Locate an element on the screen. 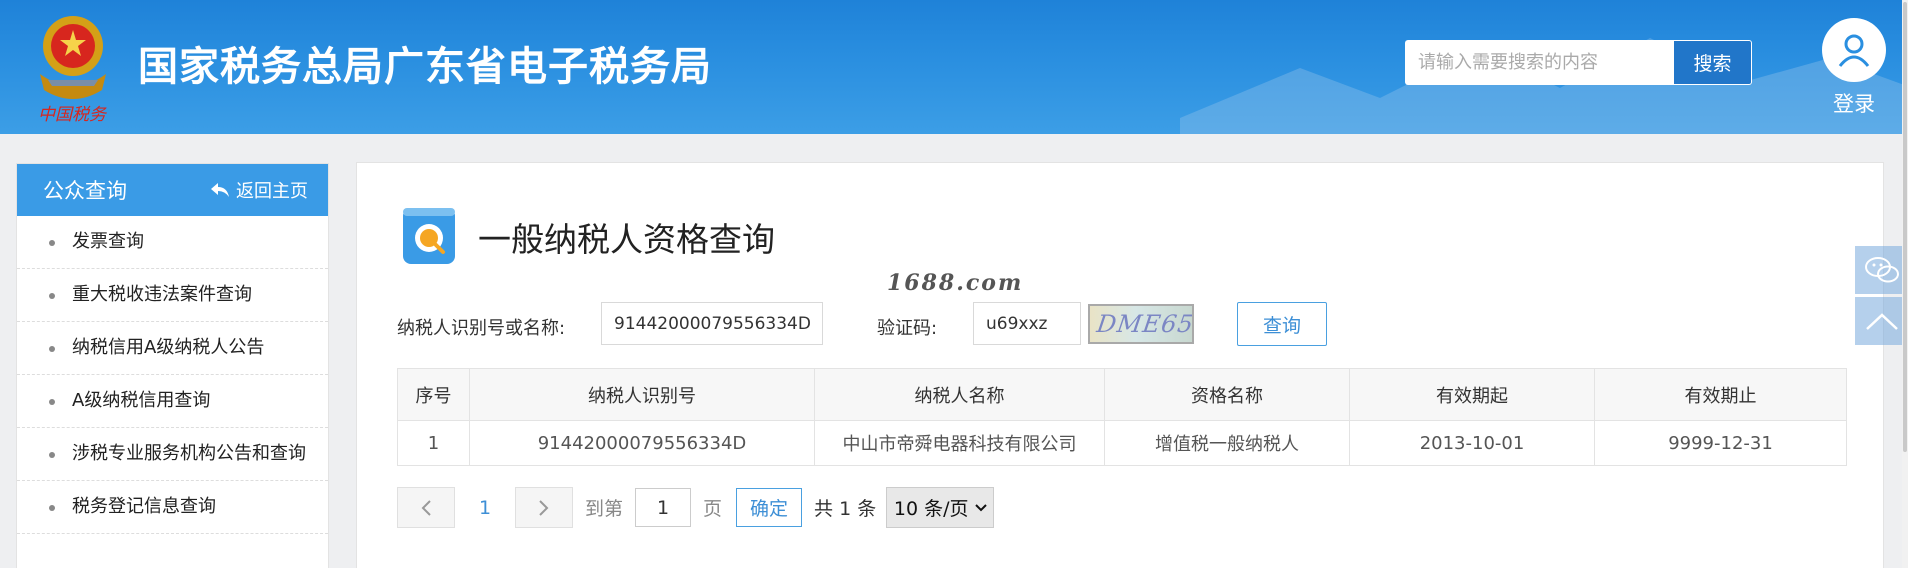 The width and height of the screenshot is (1908, 568). sidebar-item-a-level-credit-query: A级纳税信用查询 is located at coordinates (172, 401).